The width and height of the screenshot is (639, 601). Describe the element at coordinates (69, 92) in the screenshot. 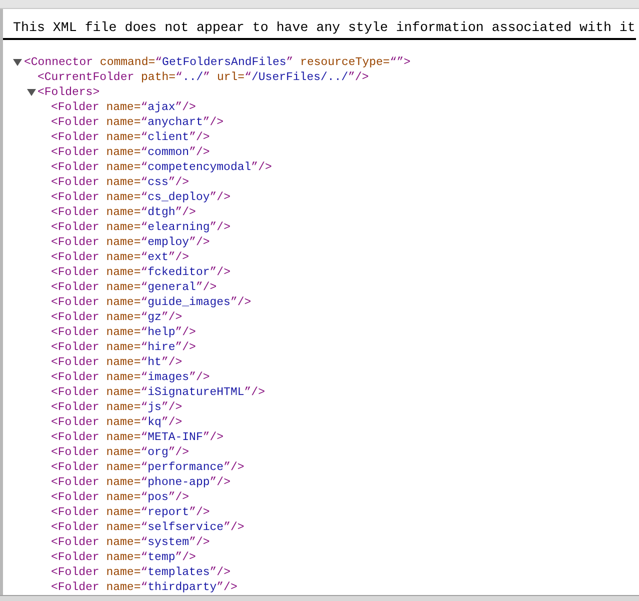

I see `xml-line: <Folders>` at that location.